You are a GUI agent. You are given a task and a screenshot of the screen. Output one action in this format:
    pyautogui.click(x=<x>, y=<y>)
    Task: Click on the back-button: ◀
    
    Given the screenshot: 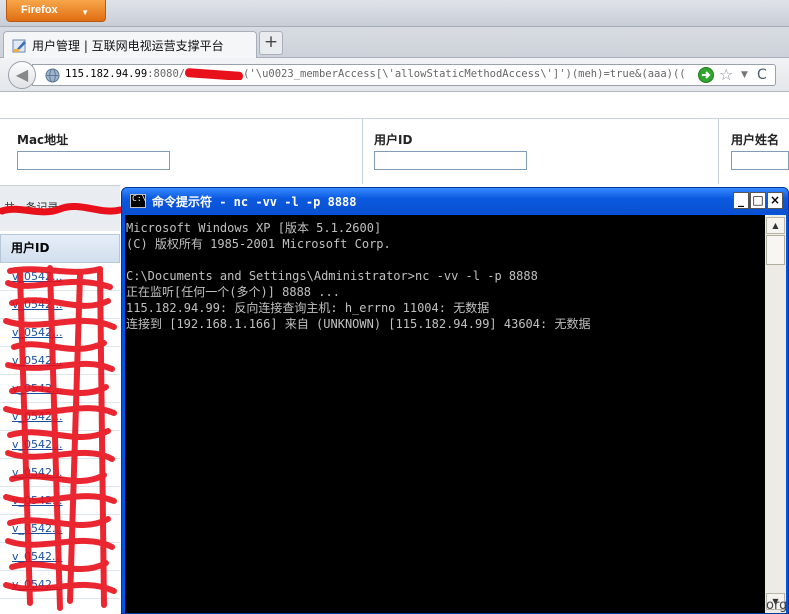 What is the action you would take?
    pyautogui.click(x=22, y=75)
    